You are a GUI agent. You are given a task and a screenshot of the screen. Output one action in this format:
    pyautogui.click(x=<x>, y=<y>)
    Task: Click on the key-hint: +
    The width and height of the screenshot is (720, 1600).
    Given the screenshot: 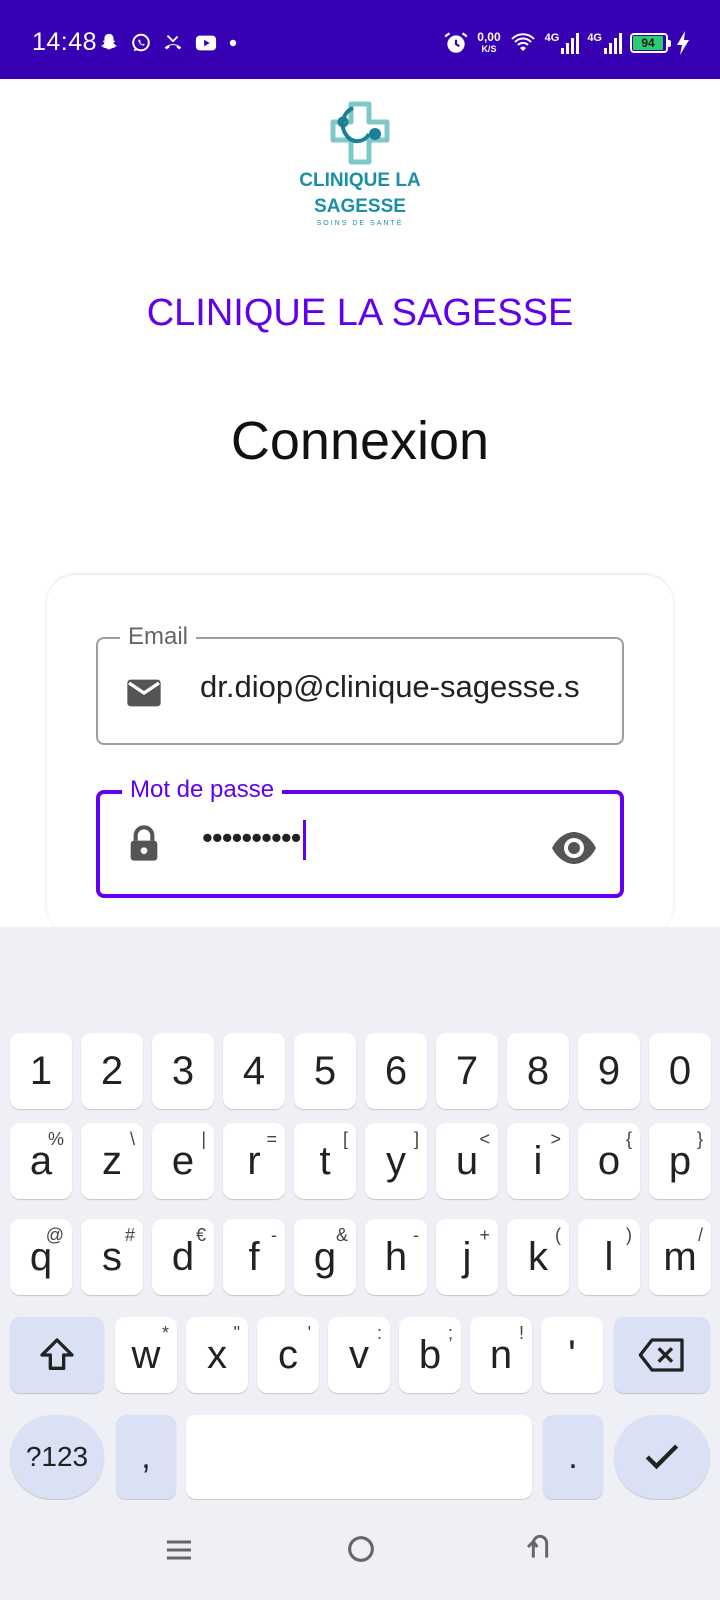 What is the action you would take?
    pyautogui.click(x=484, y=1235)
    